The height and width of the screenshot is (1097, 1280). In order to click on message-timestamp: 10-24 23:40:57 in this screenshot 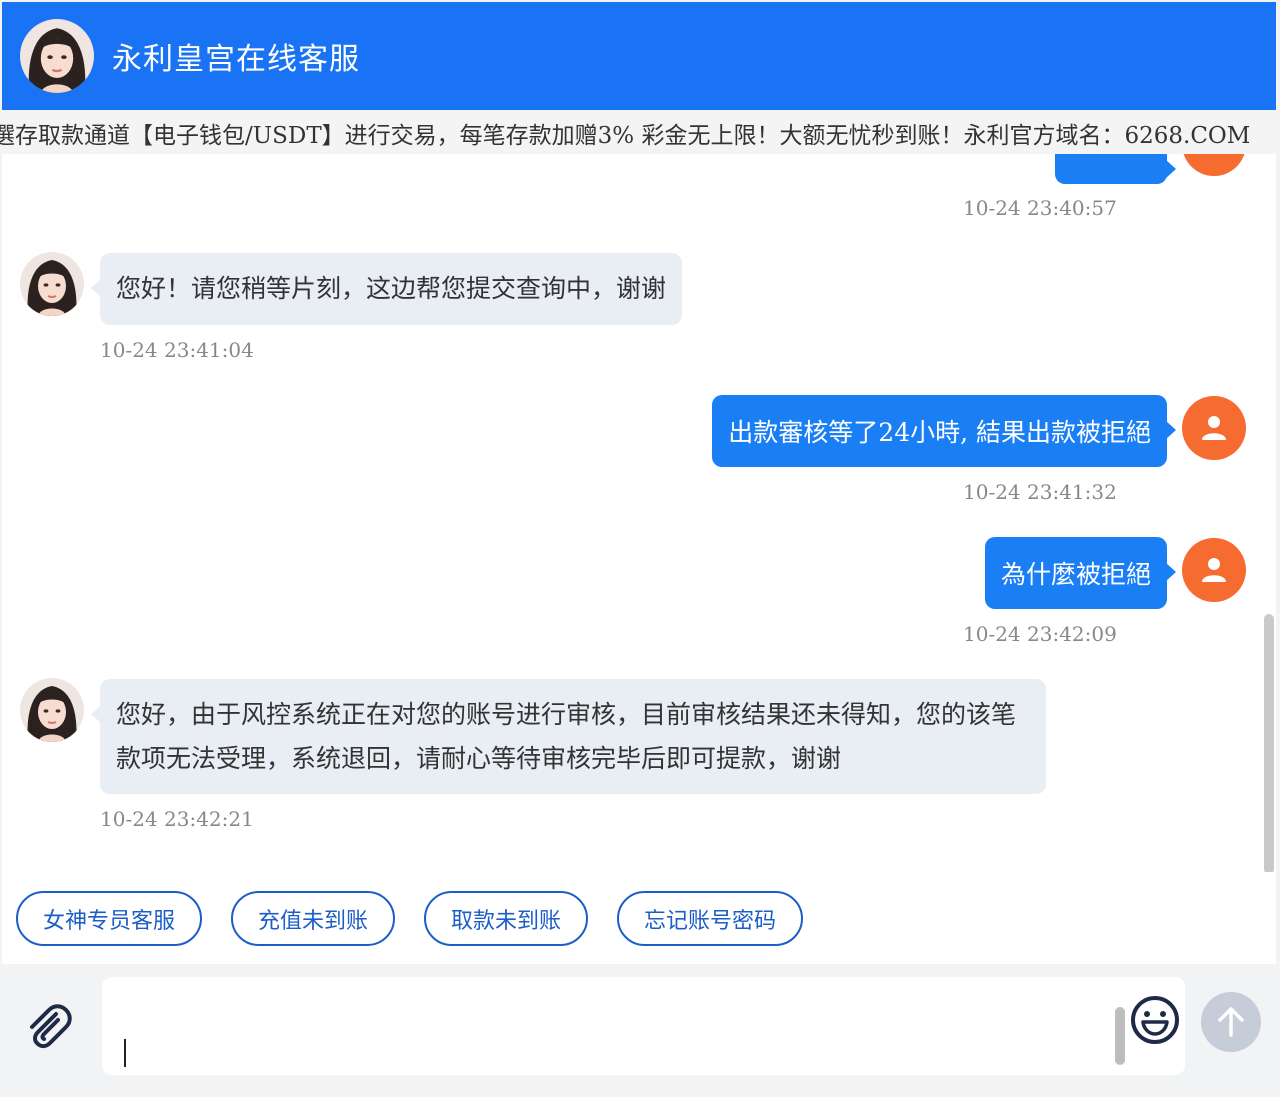, I will do `click(1040, 208)`.